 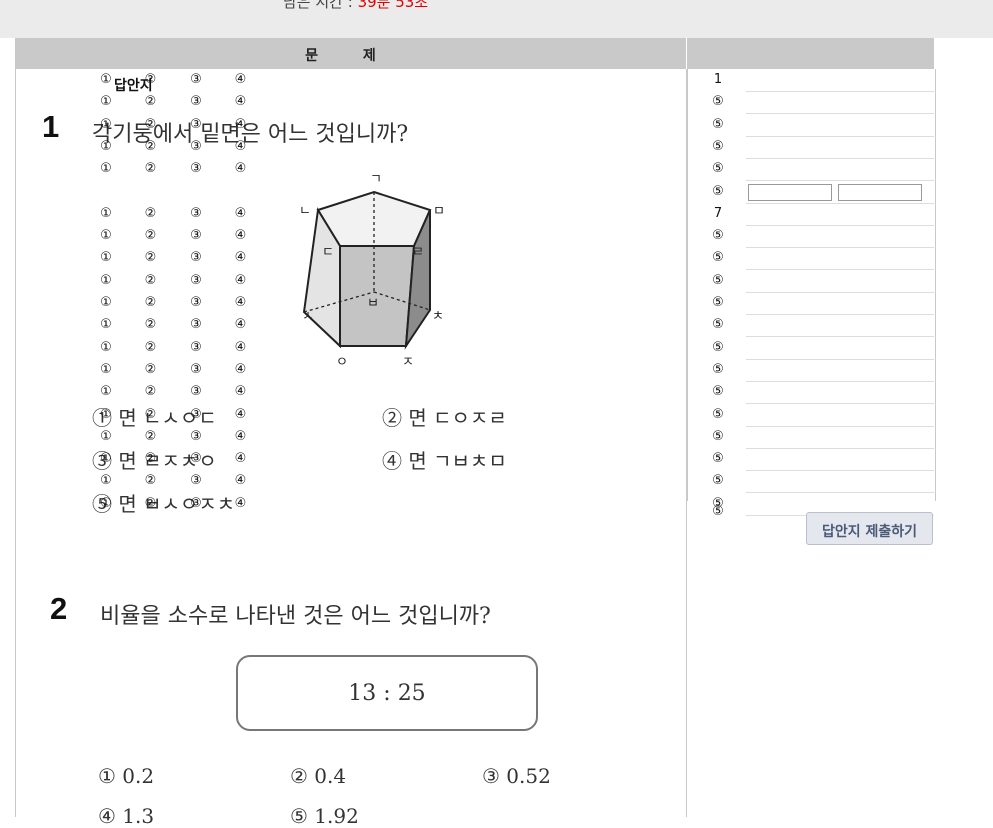 I want to click on prism-label: ㅇ, so click(x=342, y=362).